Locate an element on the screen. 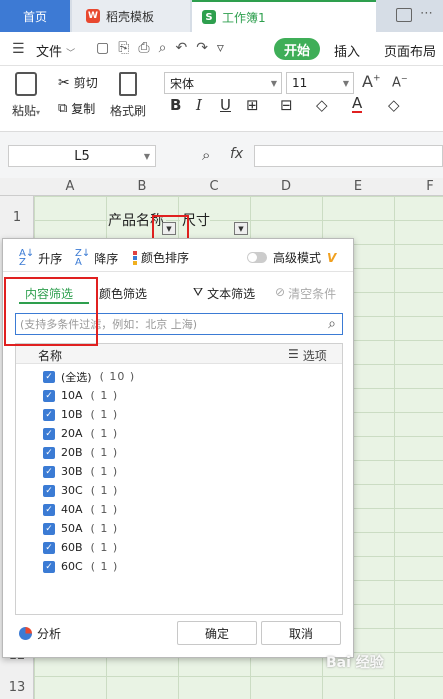  menu-start-label: 开始 is located at coordinates (296, 51).